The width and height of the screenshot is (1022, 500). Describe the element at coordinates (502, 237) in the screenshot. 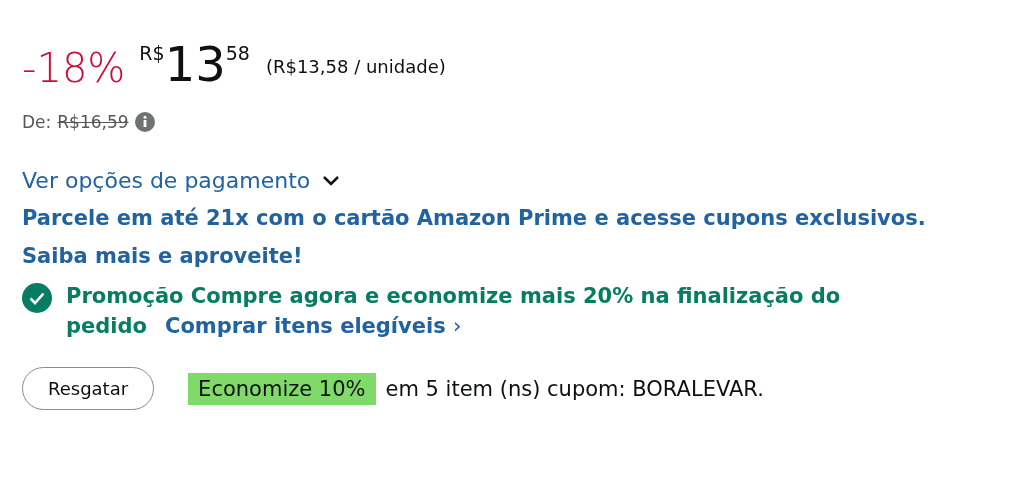

I see `installment-offer-link: Parcele em até 21x com o cartão Amazon Prime e acesse cupons exclusivos. Saiba mais e aproveite!` at that location.